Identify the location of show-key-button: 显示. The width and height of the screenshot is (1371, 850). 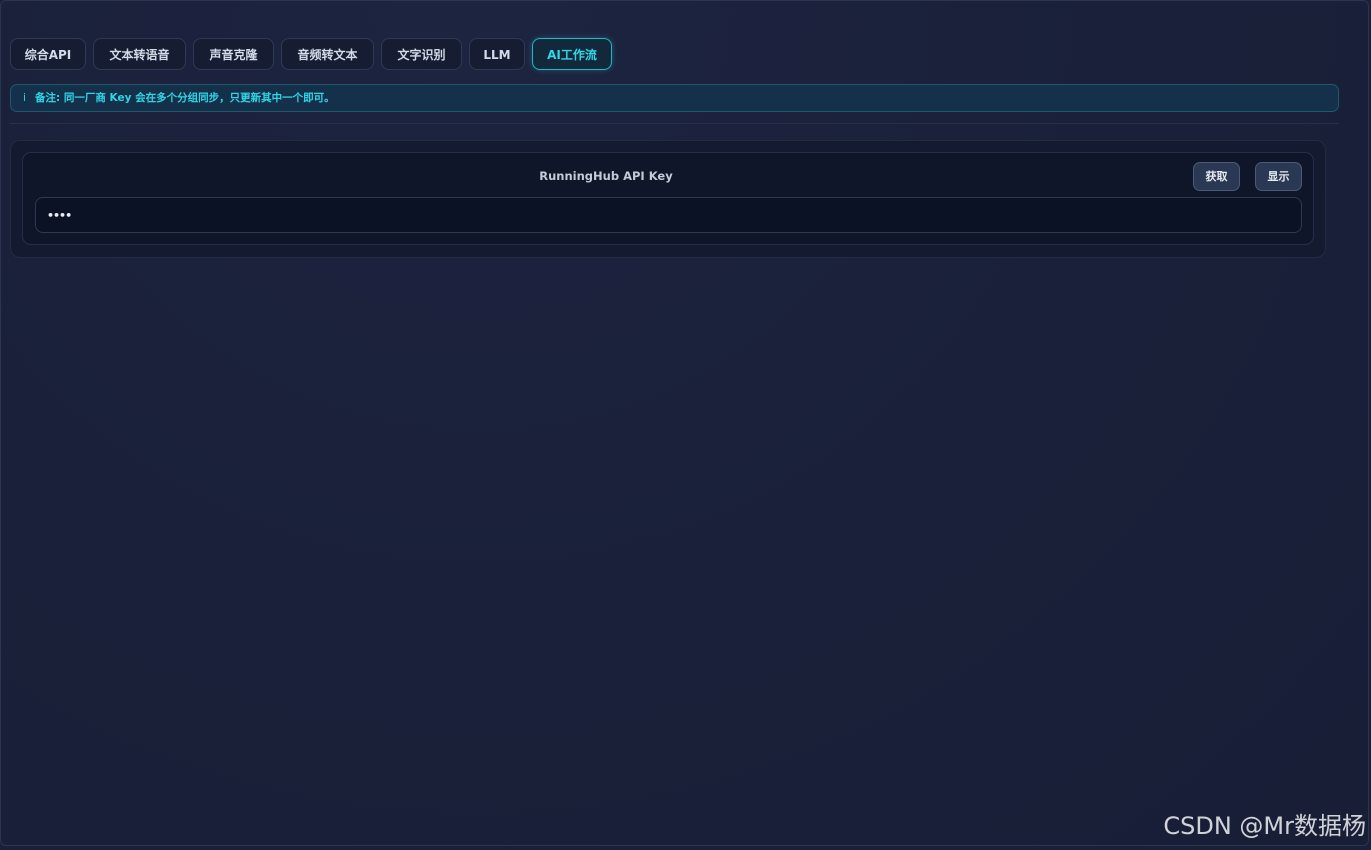
(1278, 176).